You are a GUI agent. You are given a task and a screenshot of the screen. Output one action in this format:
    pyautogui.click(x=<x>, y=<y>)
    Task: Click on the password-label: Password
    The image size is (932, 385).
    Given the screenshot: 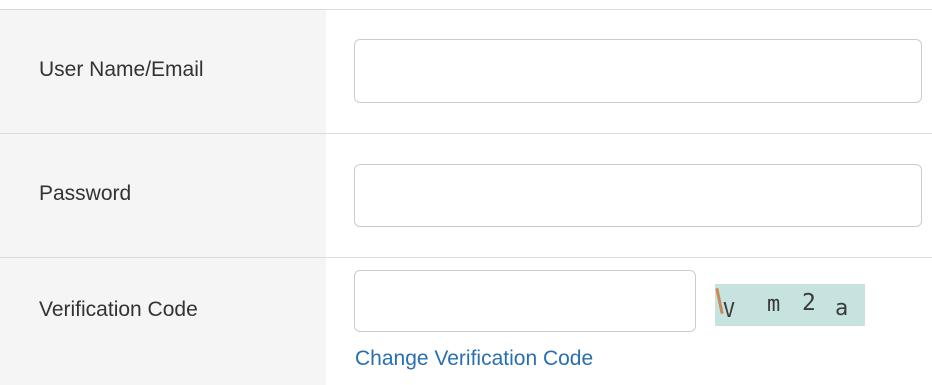 What is the action you would take?
    pyautogui.click(x=85, y=193)
    